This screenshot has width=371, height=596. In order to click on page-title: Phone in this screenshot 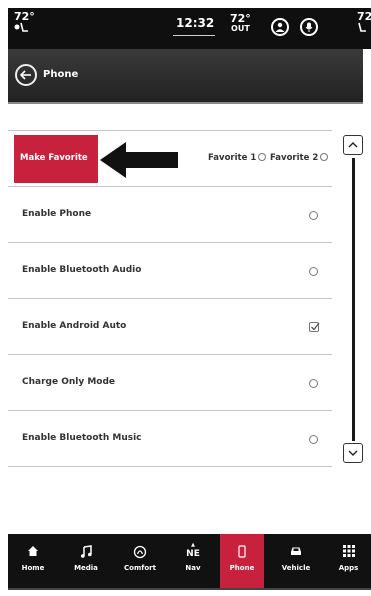, I will do `click(61, 74)`.